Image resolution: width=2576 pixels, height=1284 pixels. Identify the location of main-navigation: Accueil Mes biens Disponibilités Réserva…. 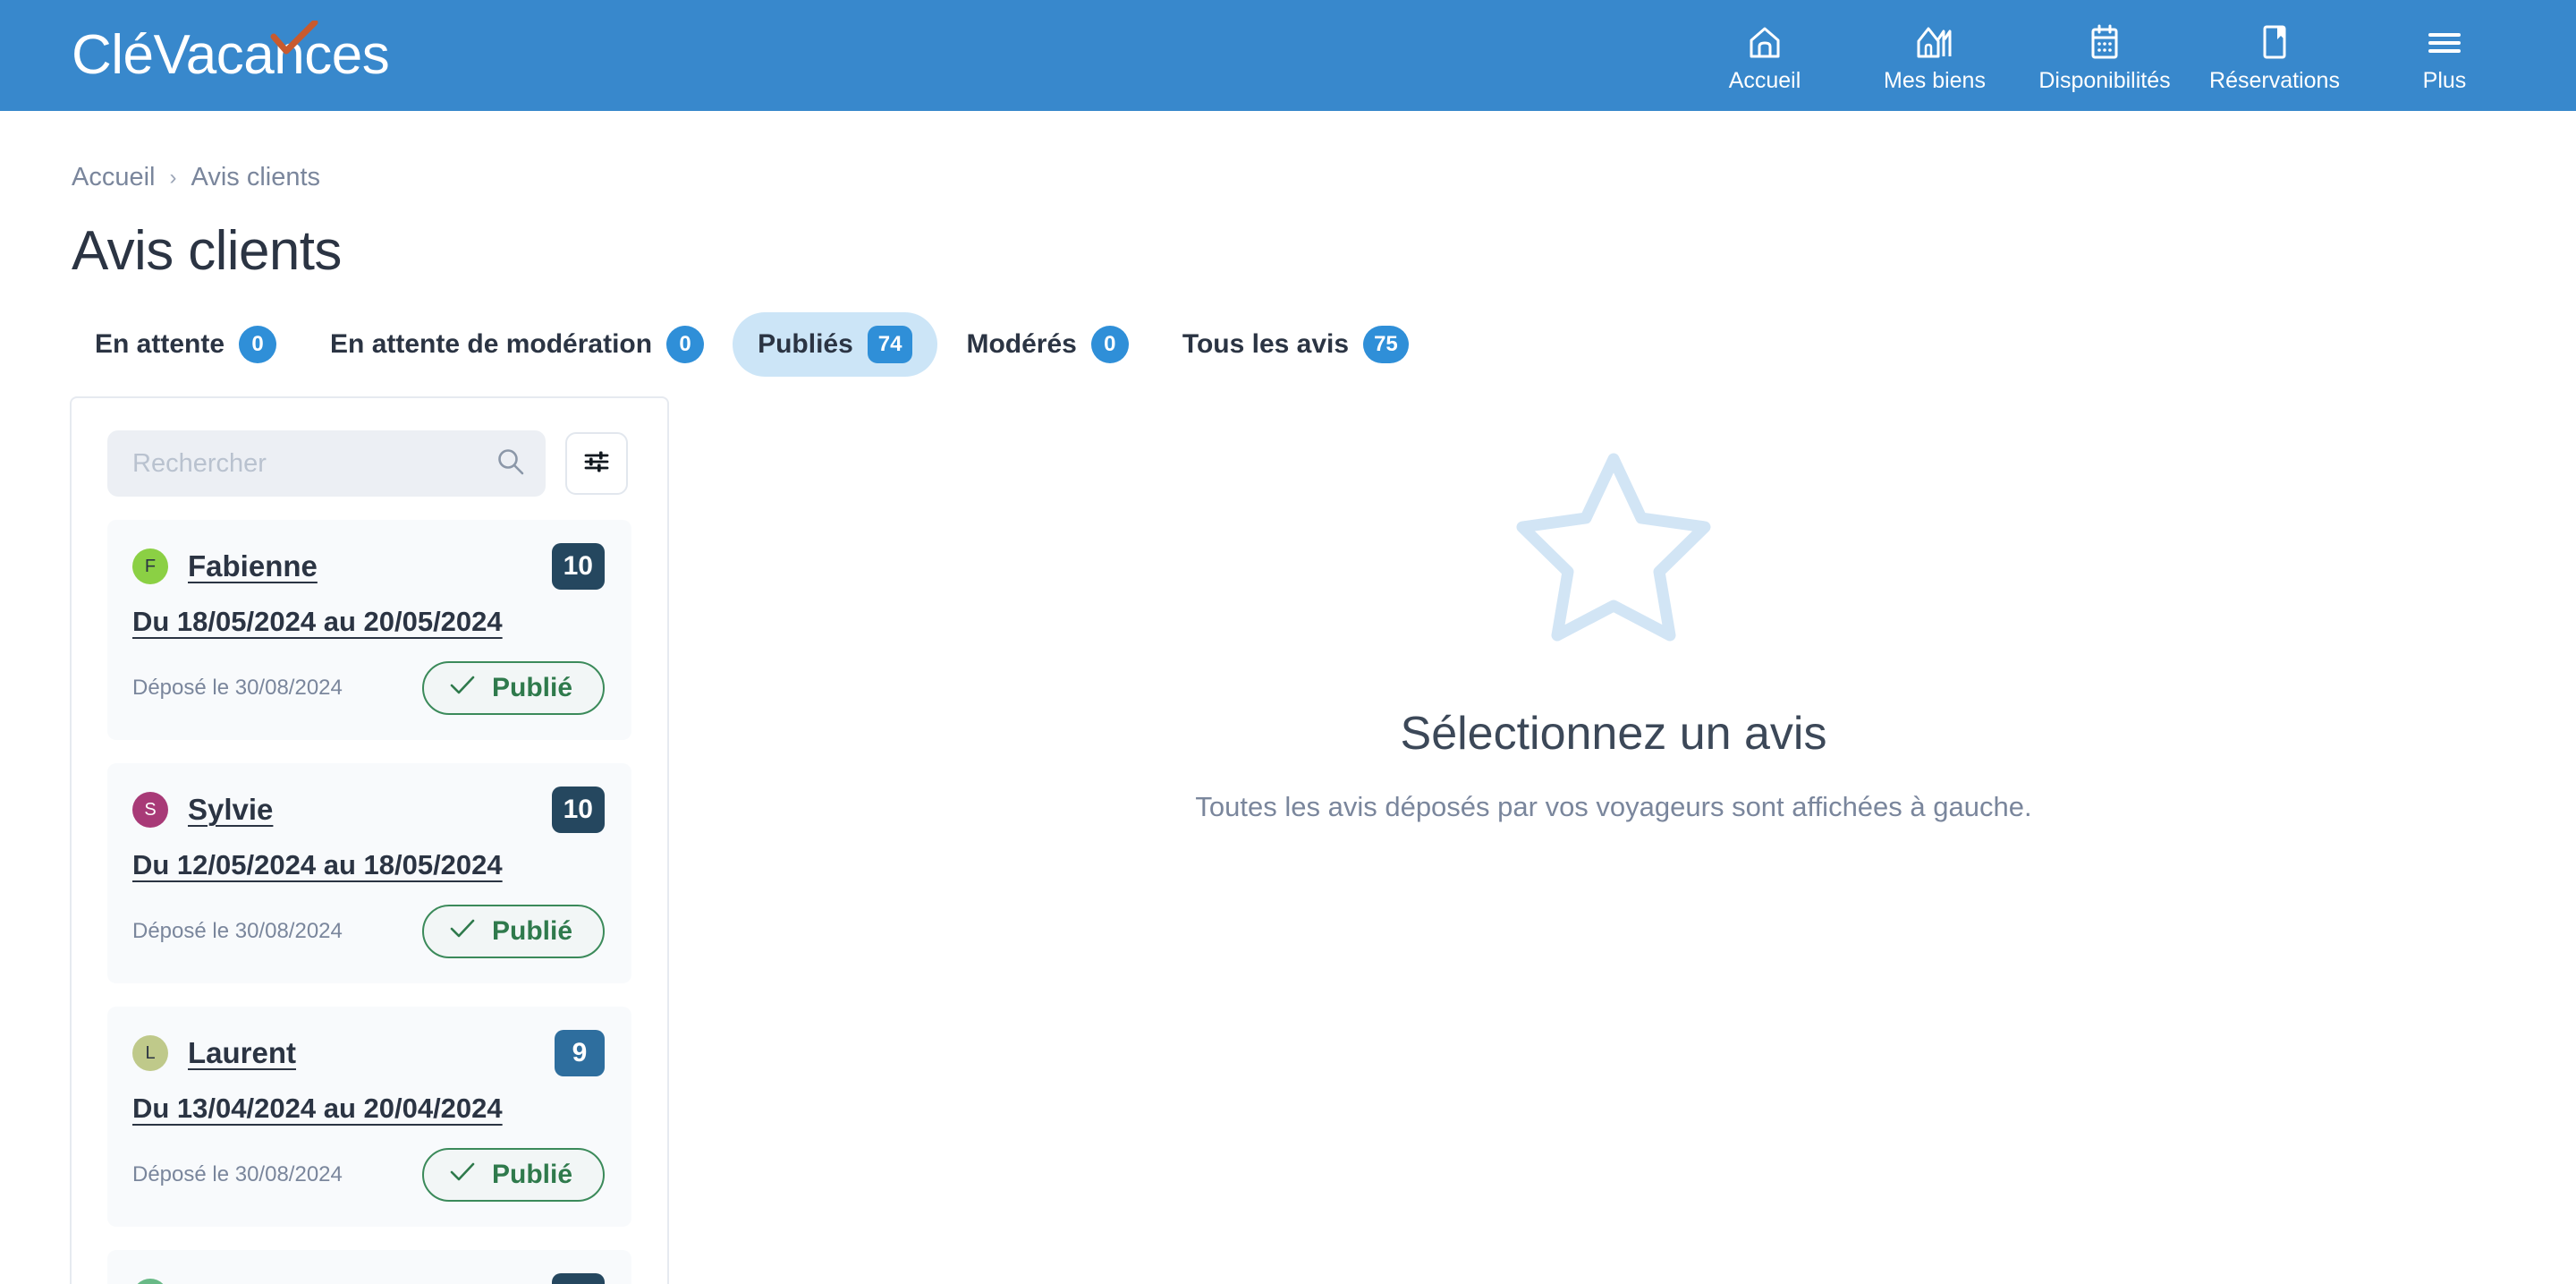
(2104, 55).